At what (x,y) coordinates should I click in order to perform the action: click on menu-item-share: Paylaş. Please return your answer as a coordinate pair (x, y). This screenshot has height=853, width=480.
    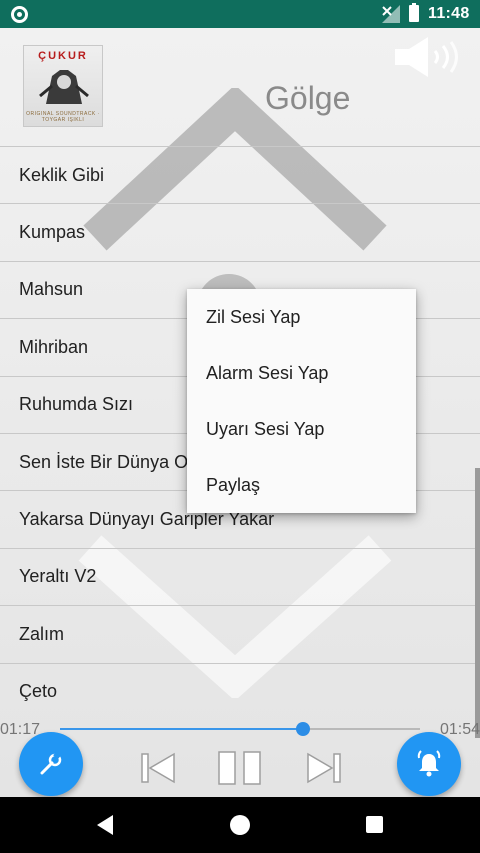
    Looking at the image, I should click on (301, 485).